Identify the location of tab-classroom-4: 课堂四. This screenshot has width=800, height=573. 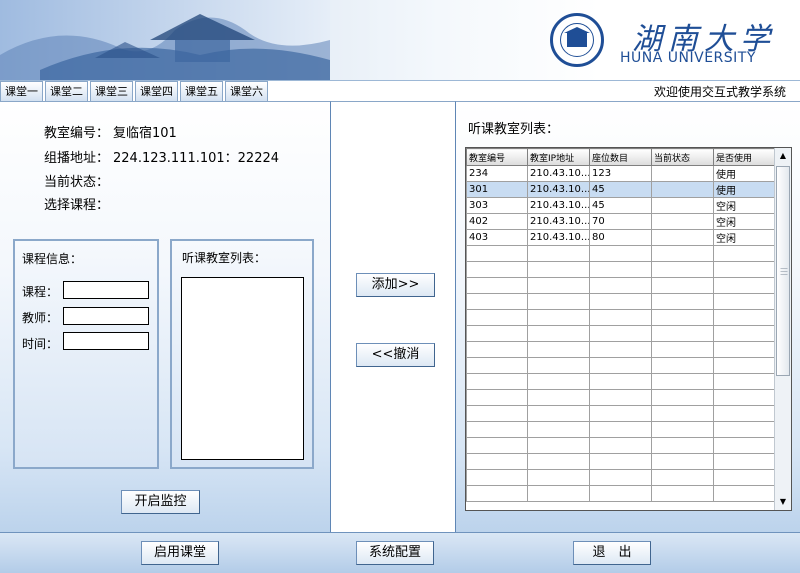
(156, 91).